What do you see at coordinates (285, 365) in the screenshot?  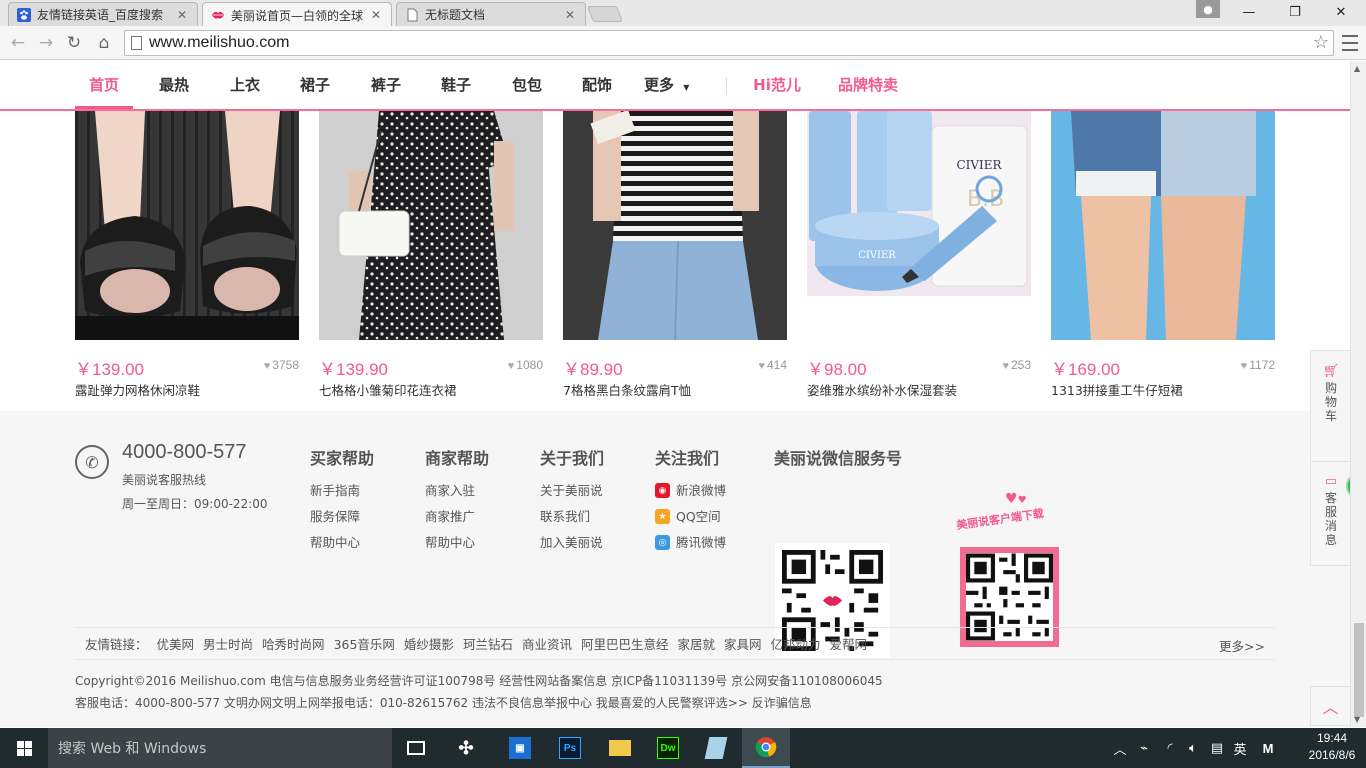 I see `likes-count: 3758` at bounding box center [285, 365].